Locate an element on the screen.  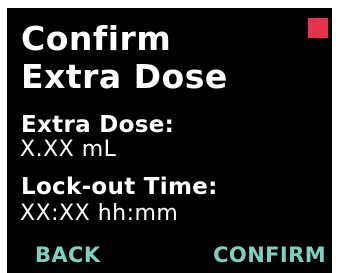
title-line-1: Confirm is located at coordinates (96, 38).